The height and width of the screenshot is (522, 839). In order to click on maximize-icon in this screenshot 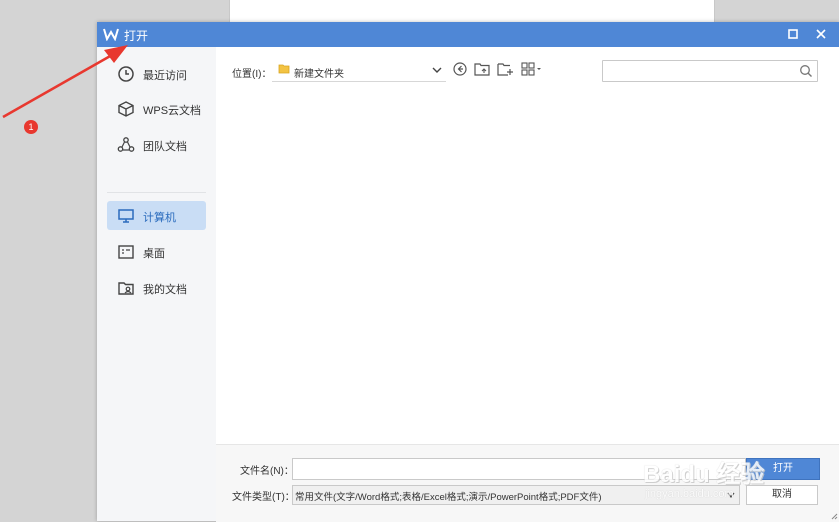, I will do `click(793, 34)`.